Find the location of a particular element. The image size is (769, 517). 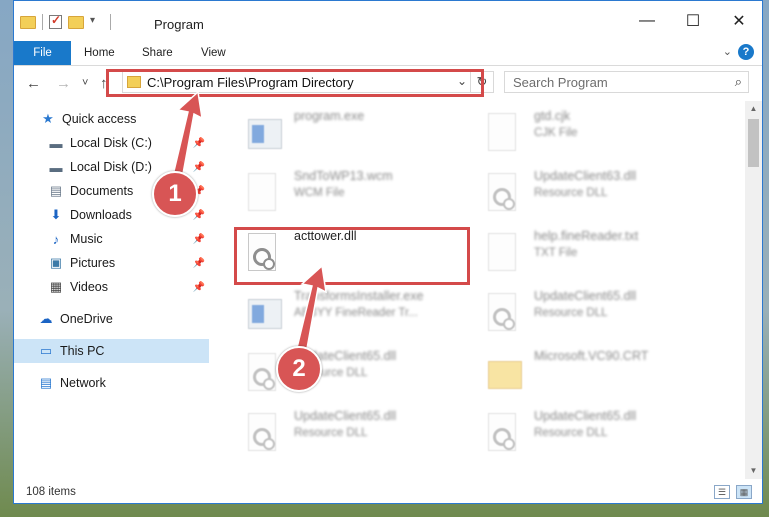

sidebar-item-pictures: ▣ Pictures 📌 is located at coordinates (111, 263).